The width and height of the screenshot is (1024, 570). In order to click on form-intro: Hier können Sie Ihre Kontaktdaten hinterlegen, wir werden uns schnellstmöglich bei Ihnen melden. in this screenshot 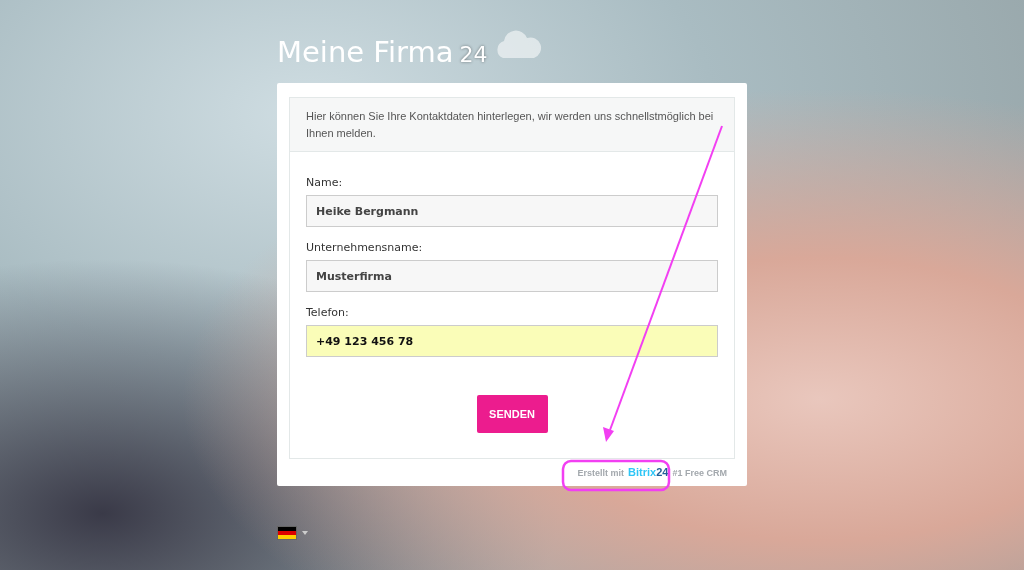, I will do `click(512, 125)`.